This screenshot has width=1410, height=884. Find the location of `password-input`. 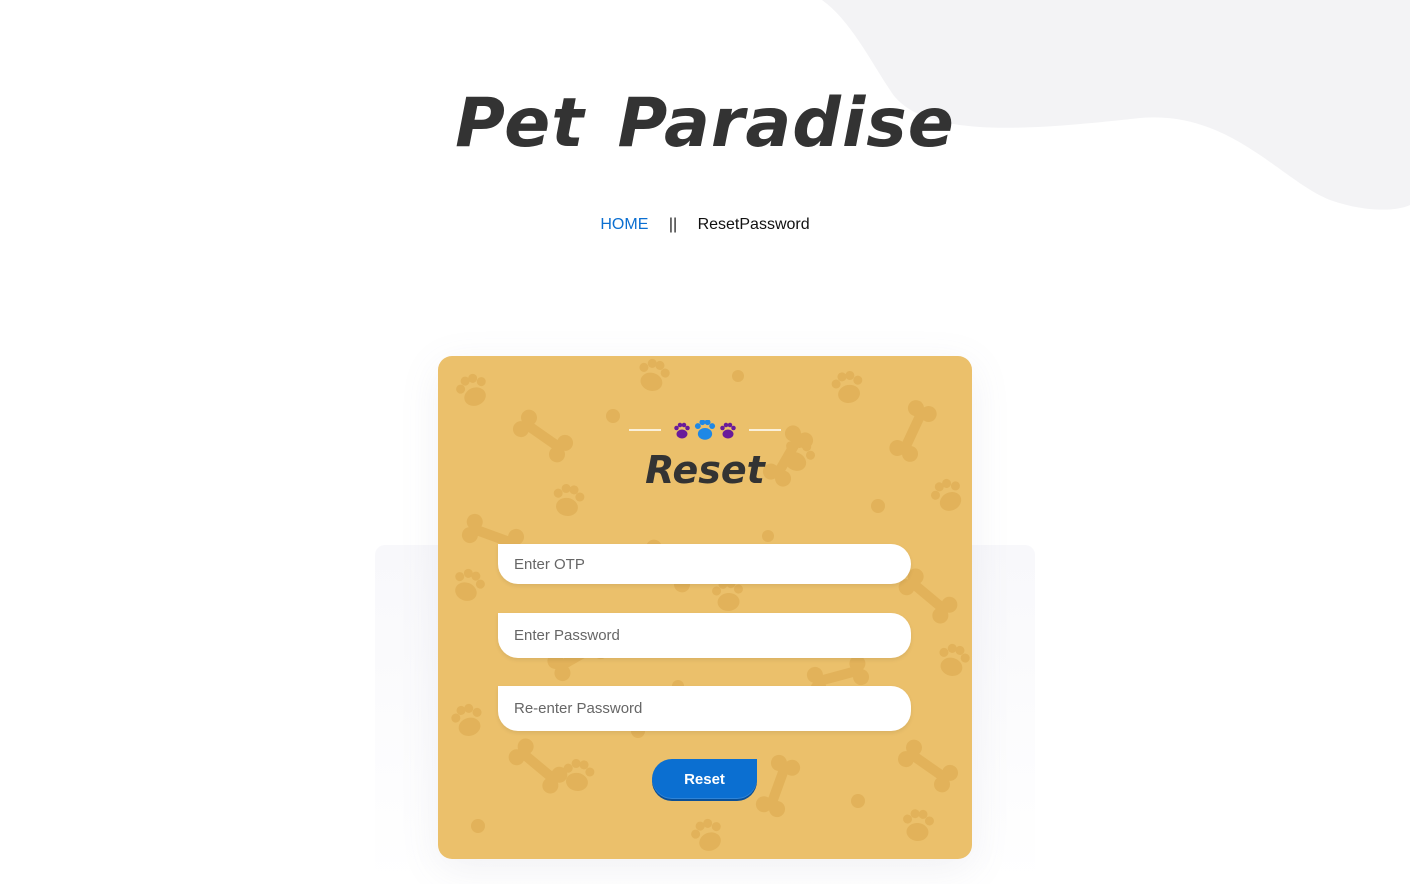

password-input is located at coordinates (704, 635).